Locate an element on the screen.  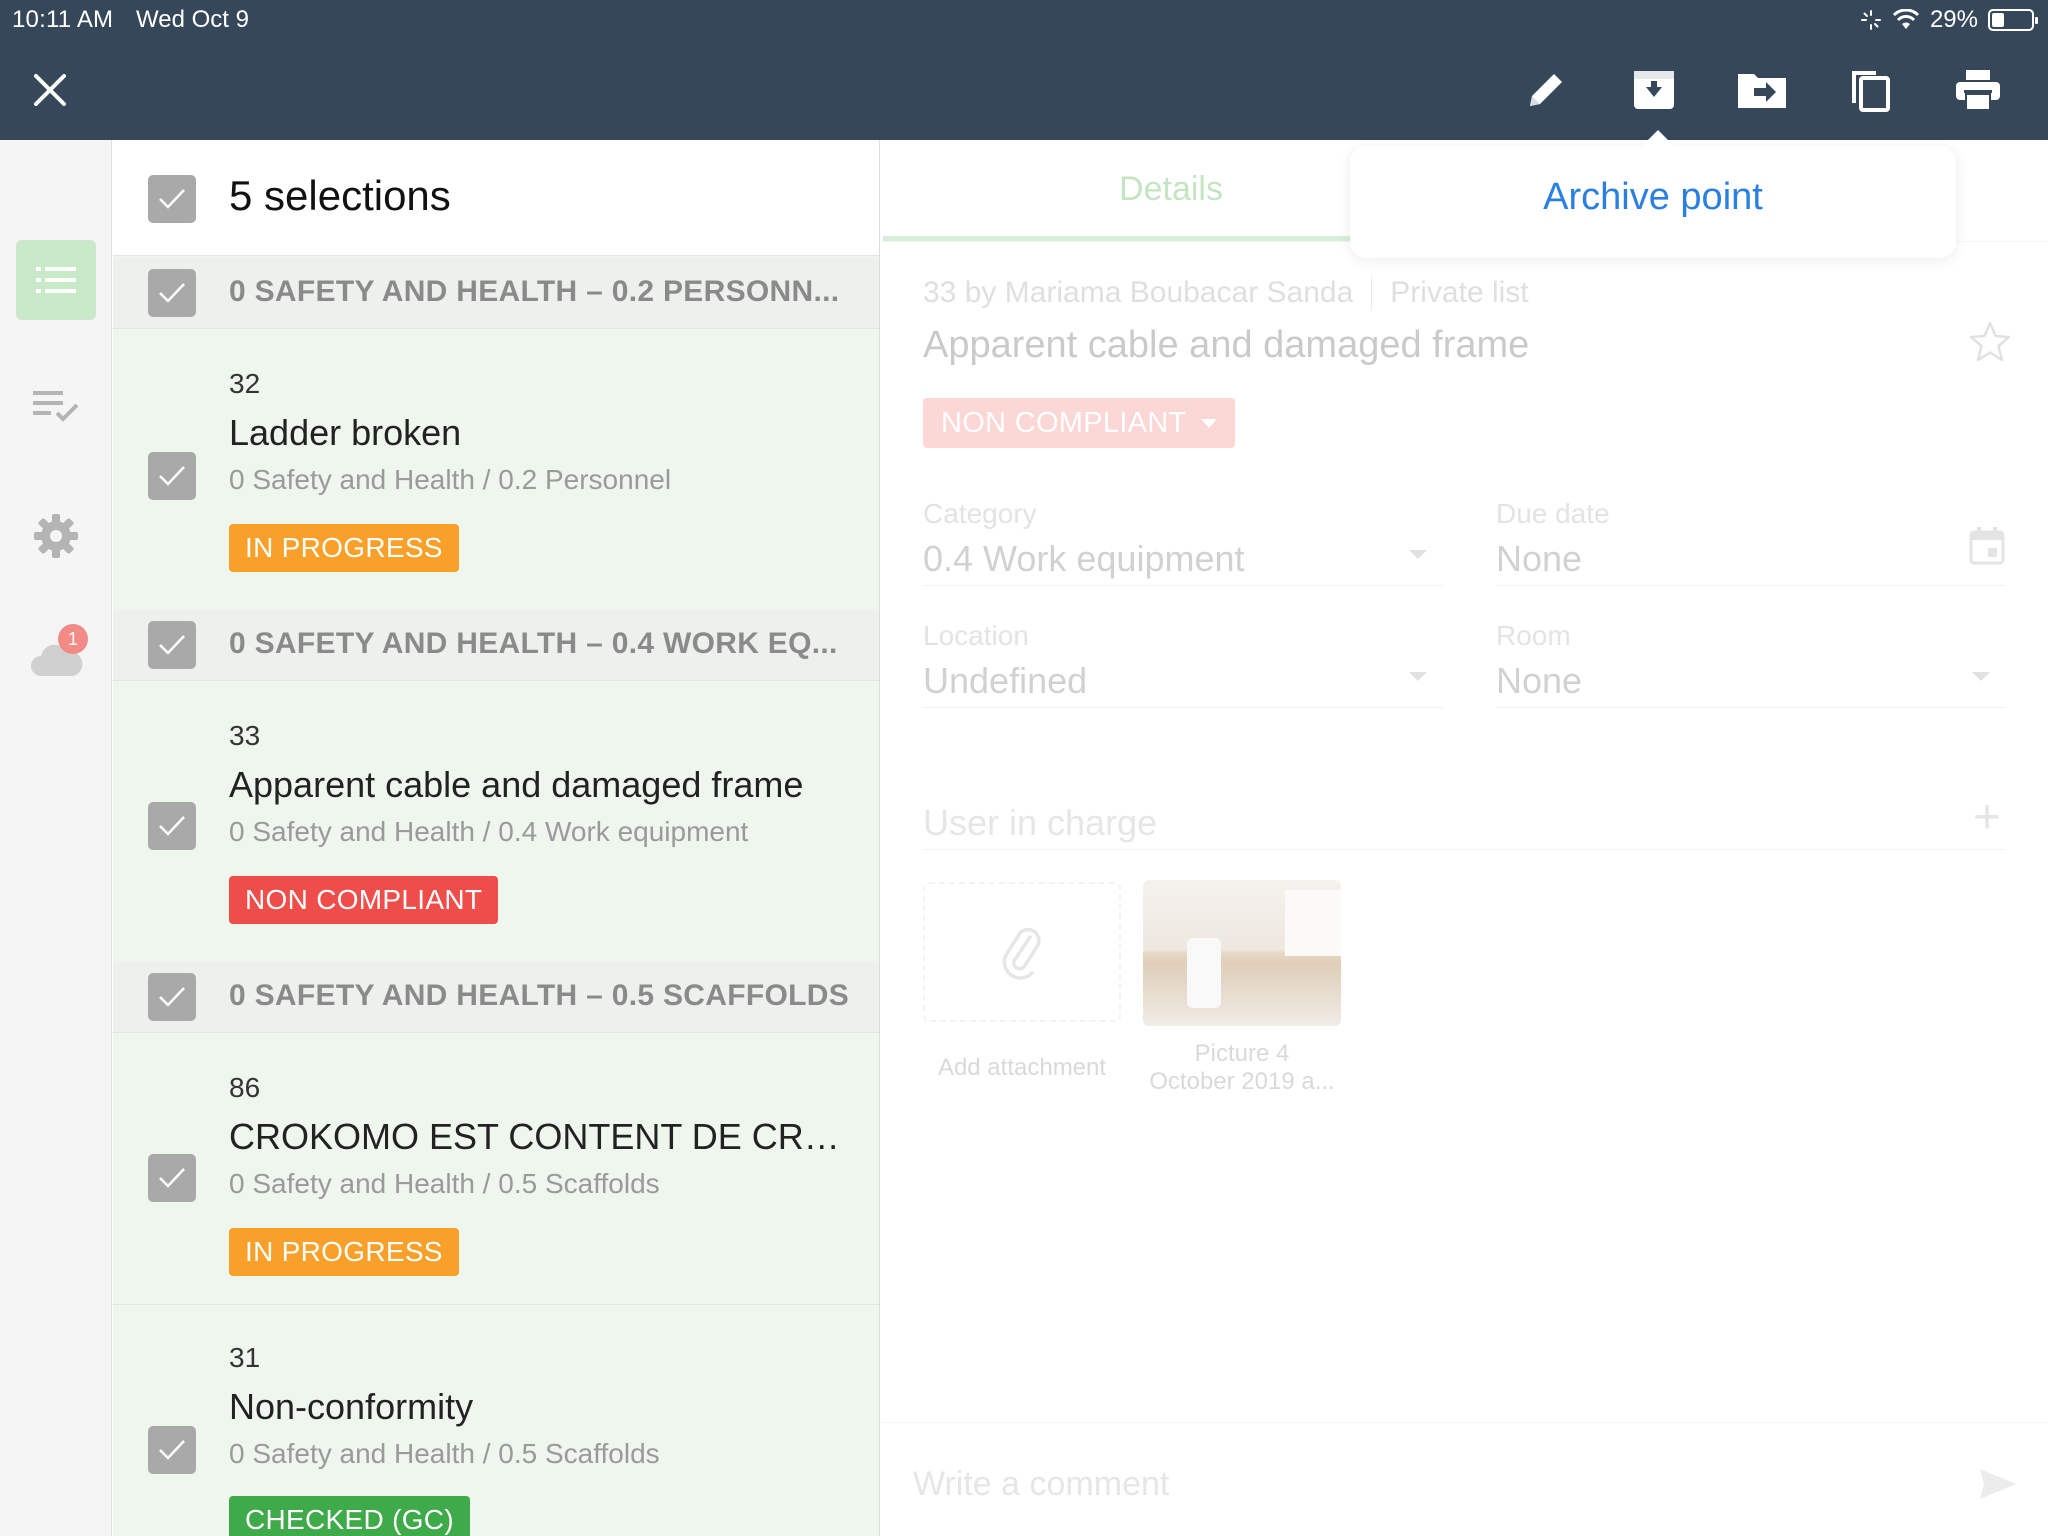
edit-icon is located at coordinates (1546, 90).